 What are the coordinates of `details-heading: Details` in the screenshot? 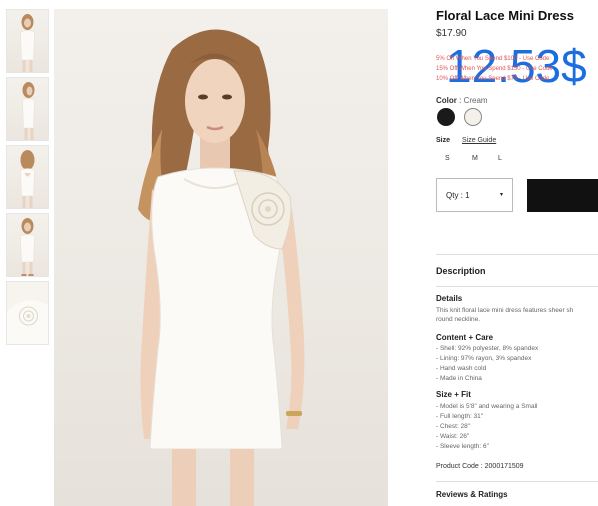 It's located at (449, 298).